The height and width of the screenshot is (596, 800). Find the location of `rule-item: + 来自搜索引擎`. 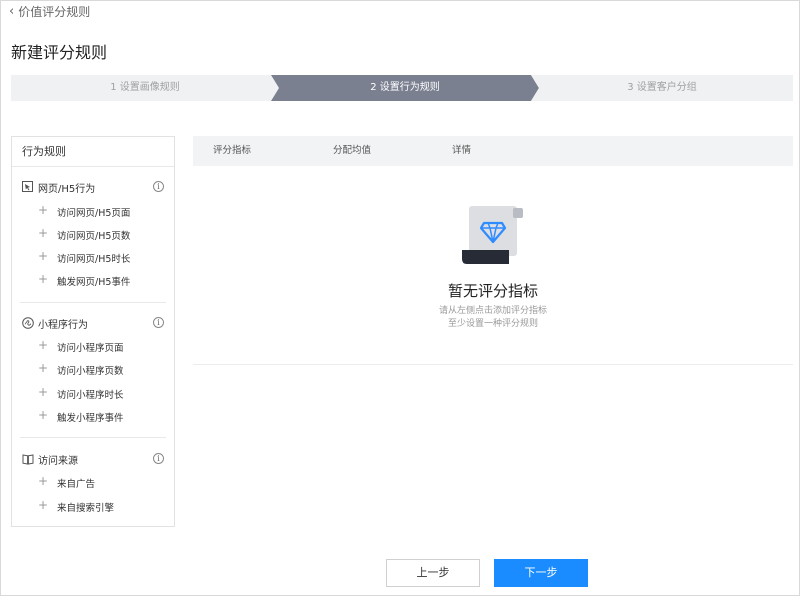

rule-item: + 来自搜索引擎 is located at coordinates (93, 506).